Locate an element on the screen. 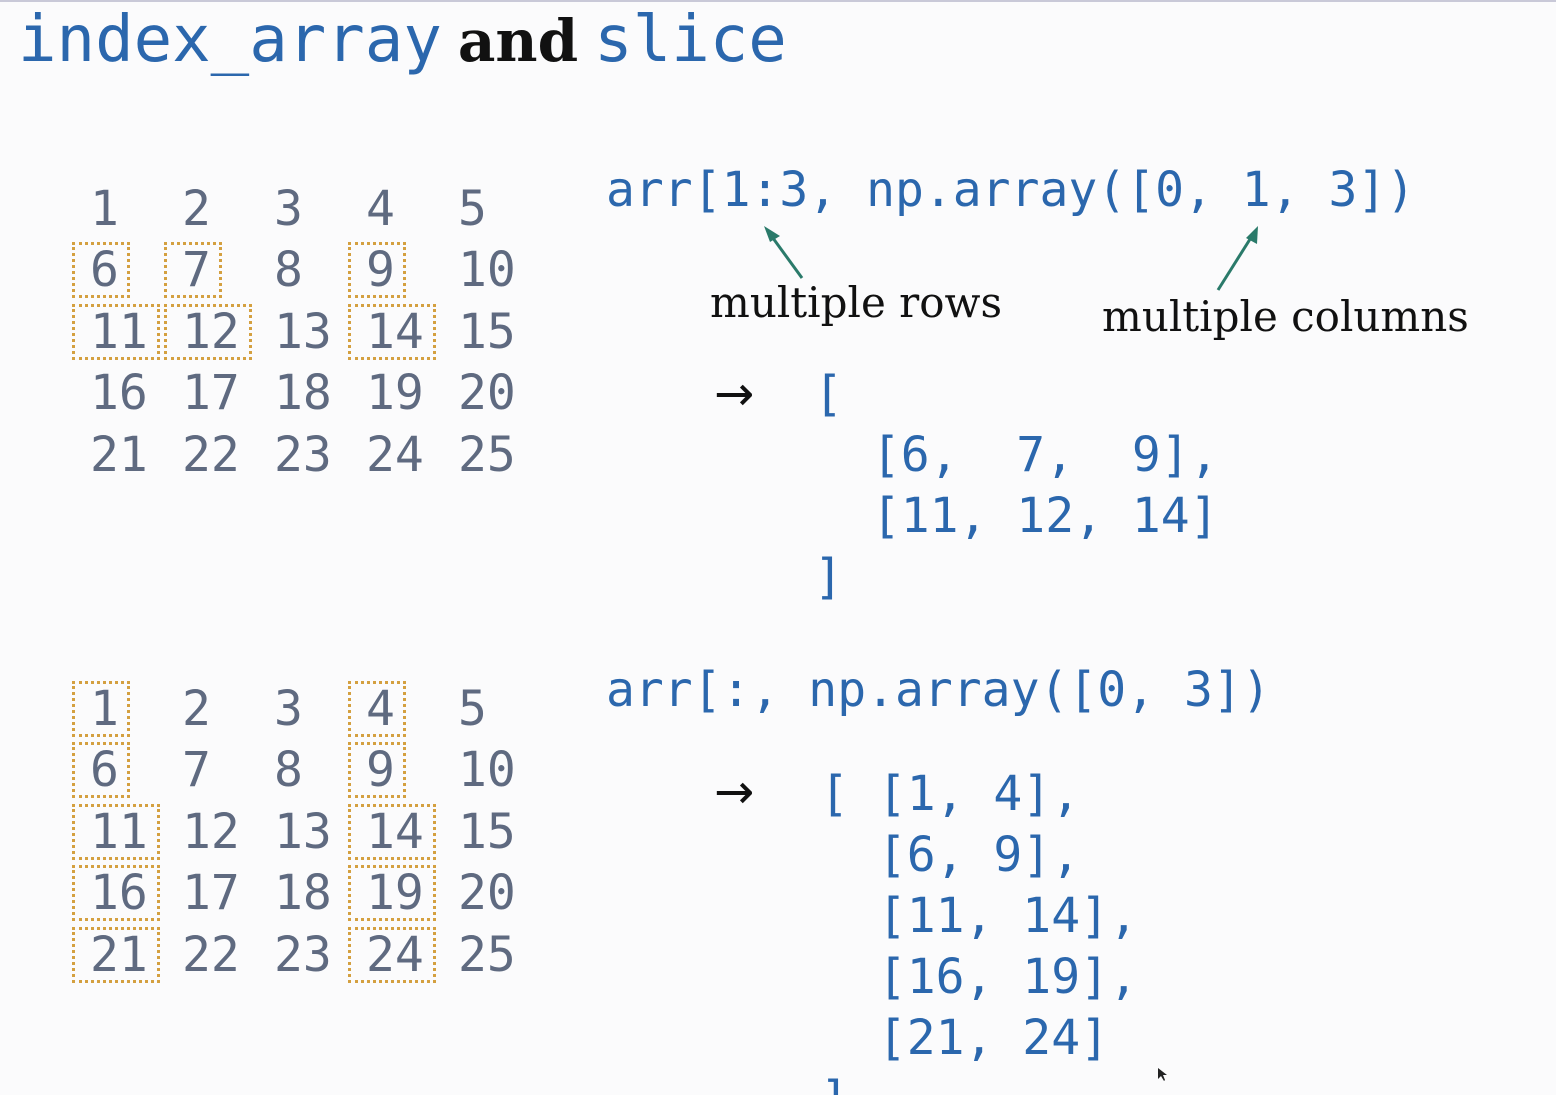 The image size is (1556, 1095). grid-cell: 17 is located at coordinates (211, 893).